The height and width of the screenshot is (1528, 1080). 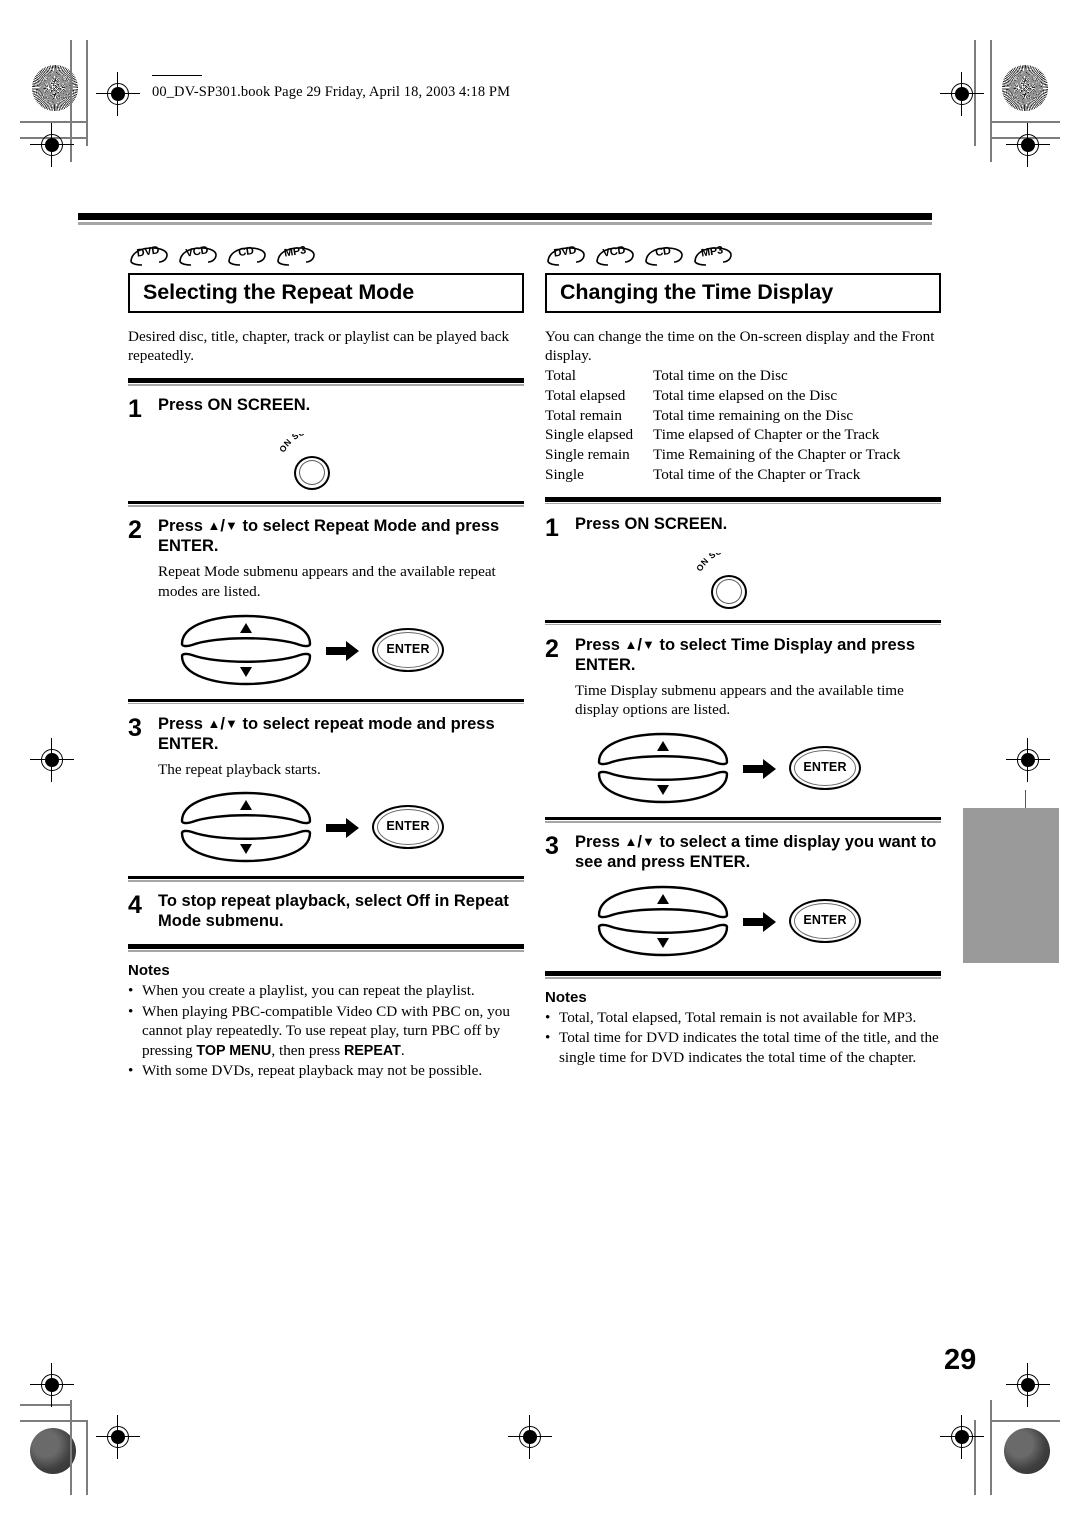 What do you see at coordinates (326, 293) in the screenshot?
I see `section-title-repeat-mode: Selecting the Repeat Mode` at bounding box center [326, 293].